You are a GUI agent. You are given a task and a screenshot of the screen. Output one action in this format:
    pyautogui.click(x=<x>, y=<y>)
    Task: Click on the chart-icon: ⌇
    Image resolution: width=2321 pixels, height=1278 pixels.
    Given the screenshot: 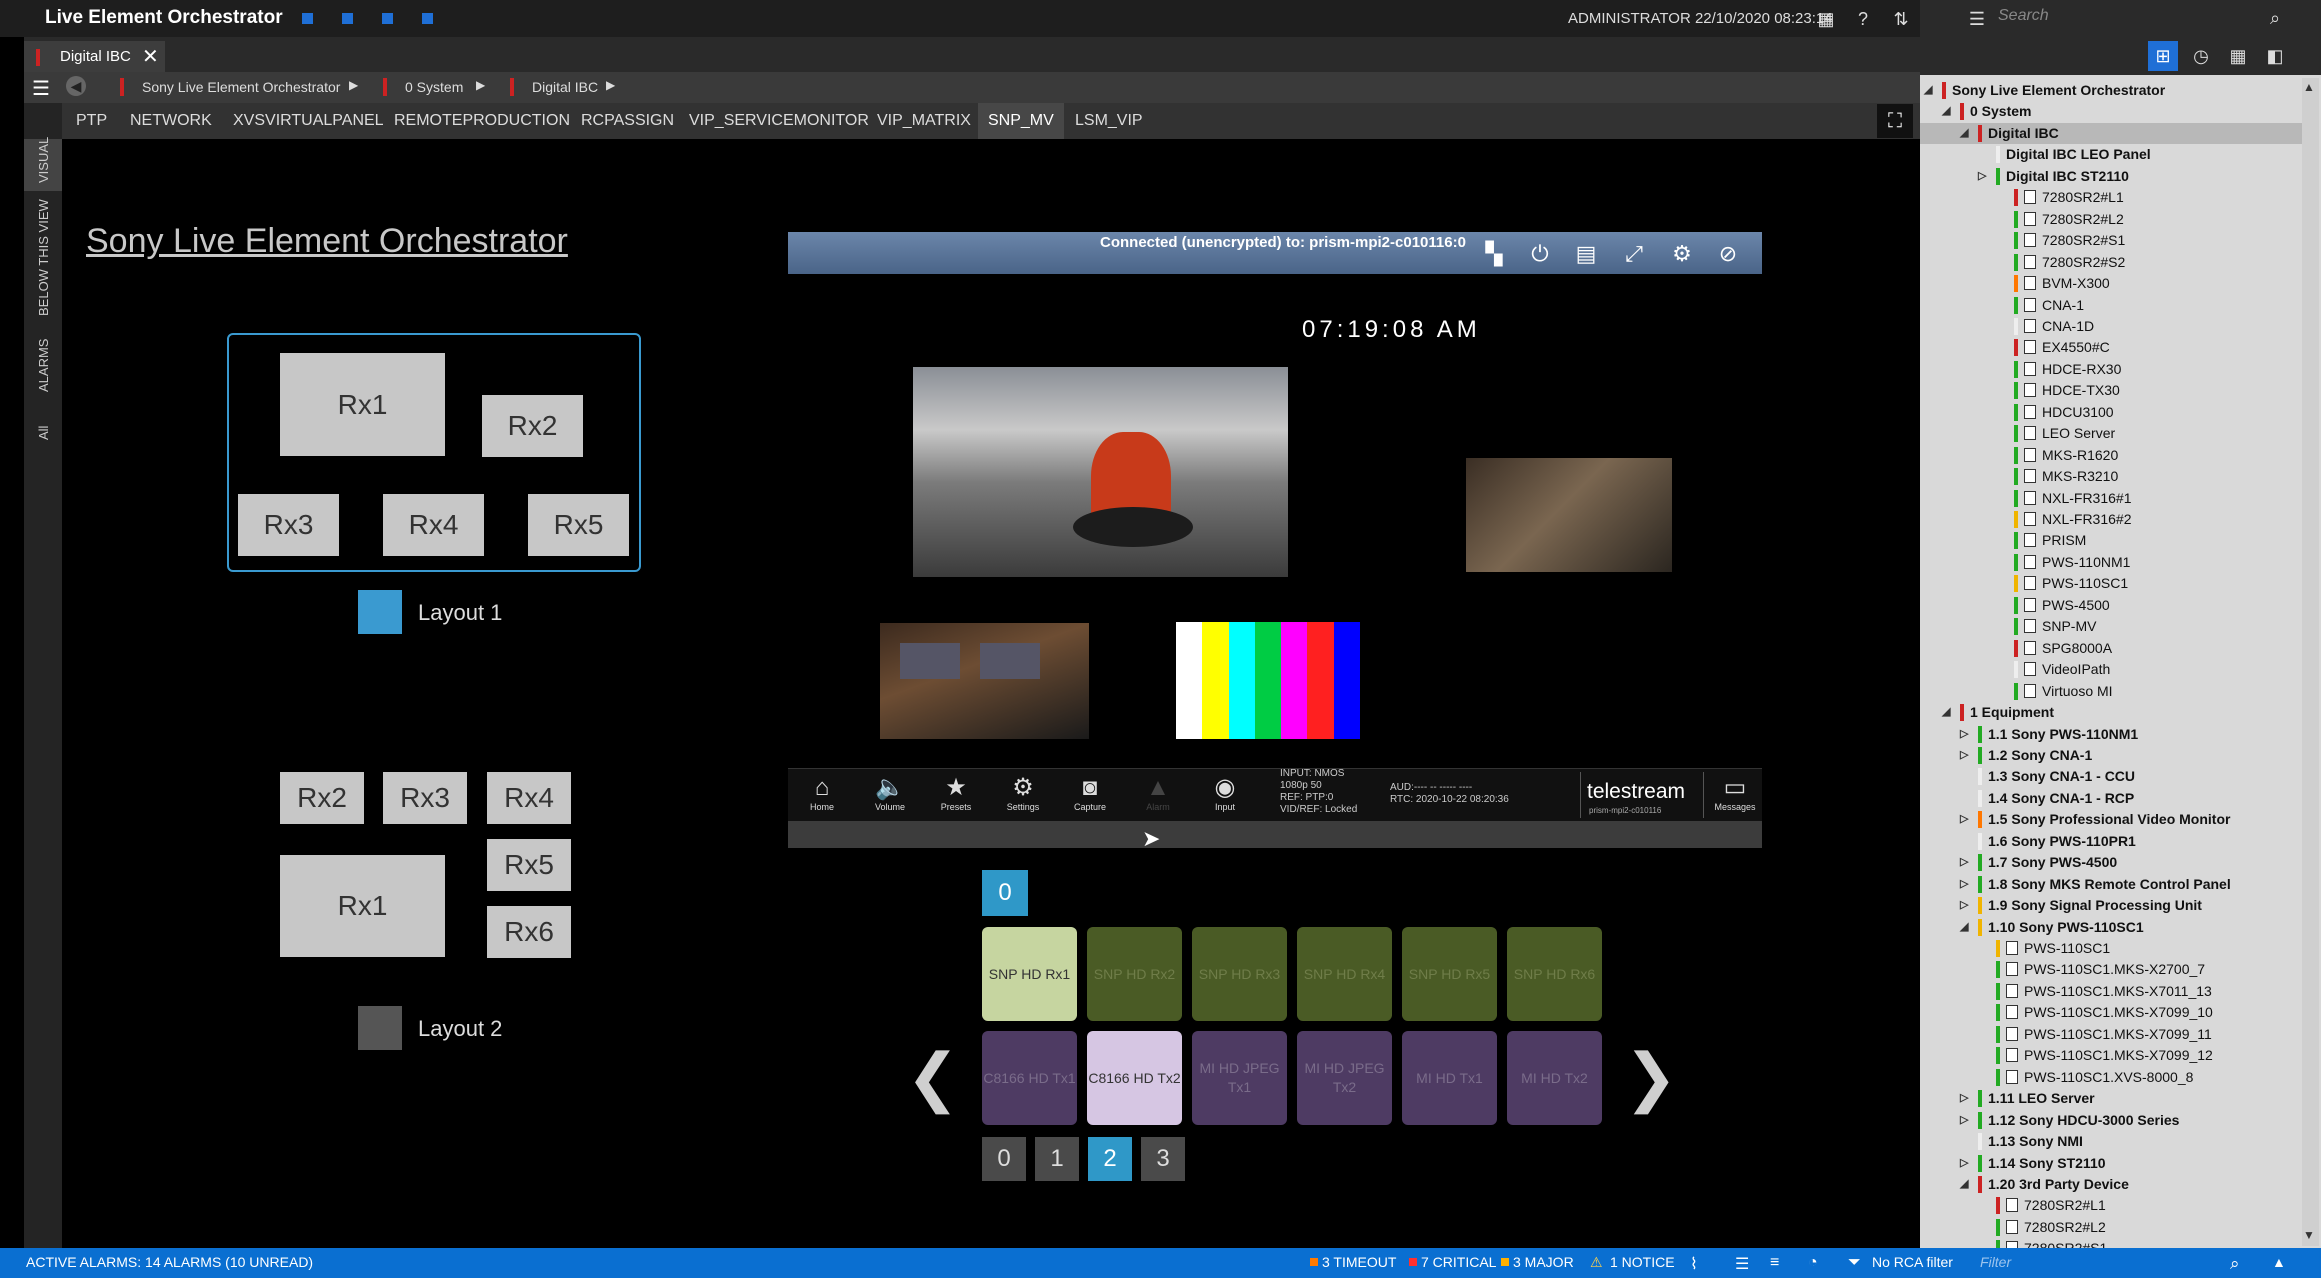 What is the action you would take?
    pyautogui.click(x=1694, y=1264)
    